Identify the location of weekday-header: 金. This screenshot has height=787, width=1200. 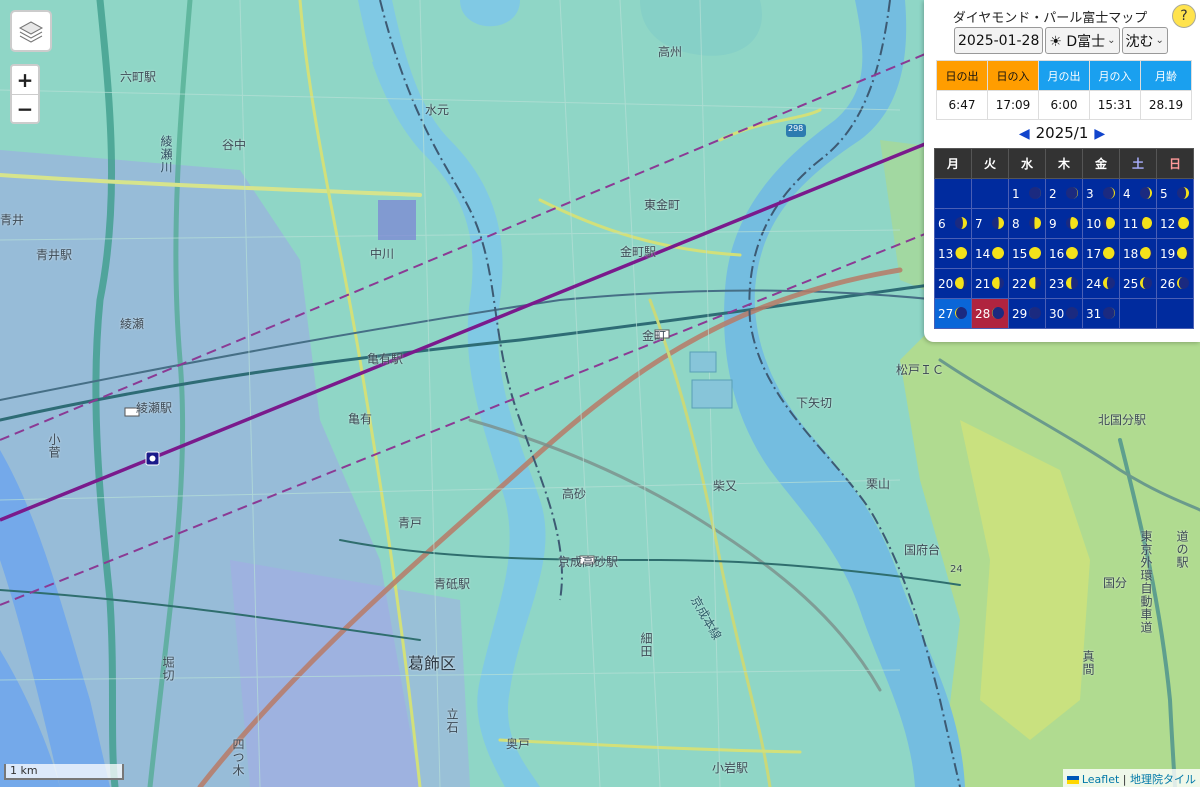
(1101, 163).